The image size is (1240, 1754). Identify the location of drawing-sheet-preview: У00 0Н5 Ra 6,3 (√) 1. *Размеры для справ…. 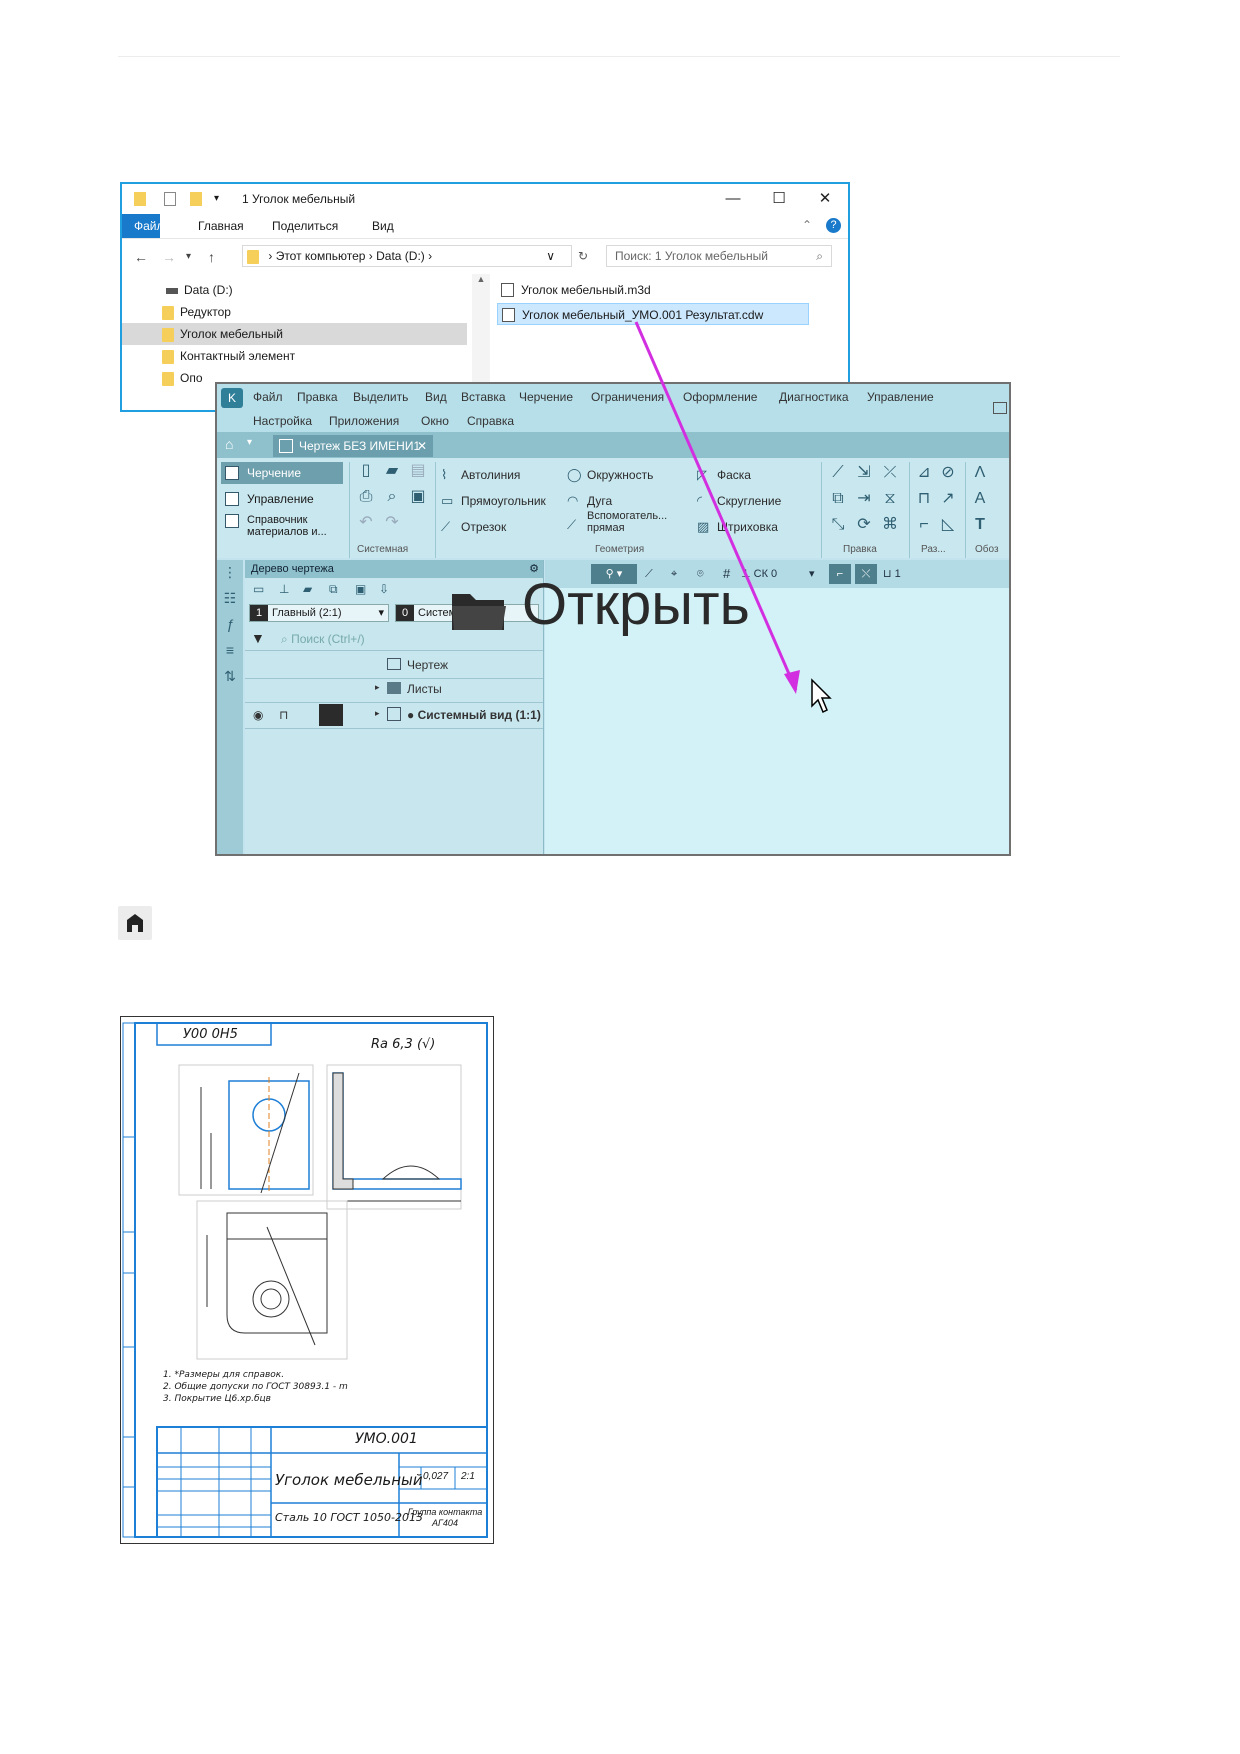
(307, 1280).